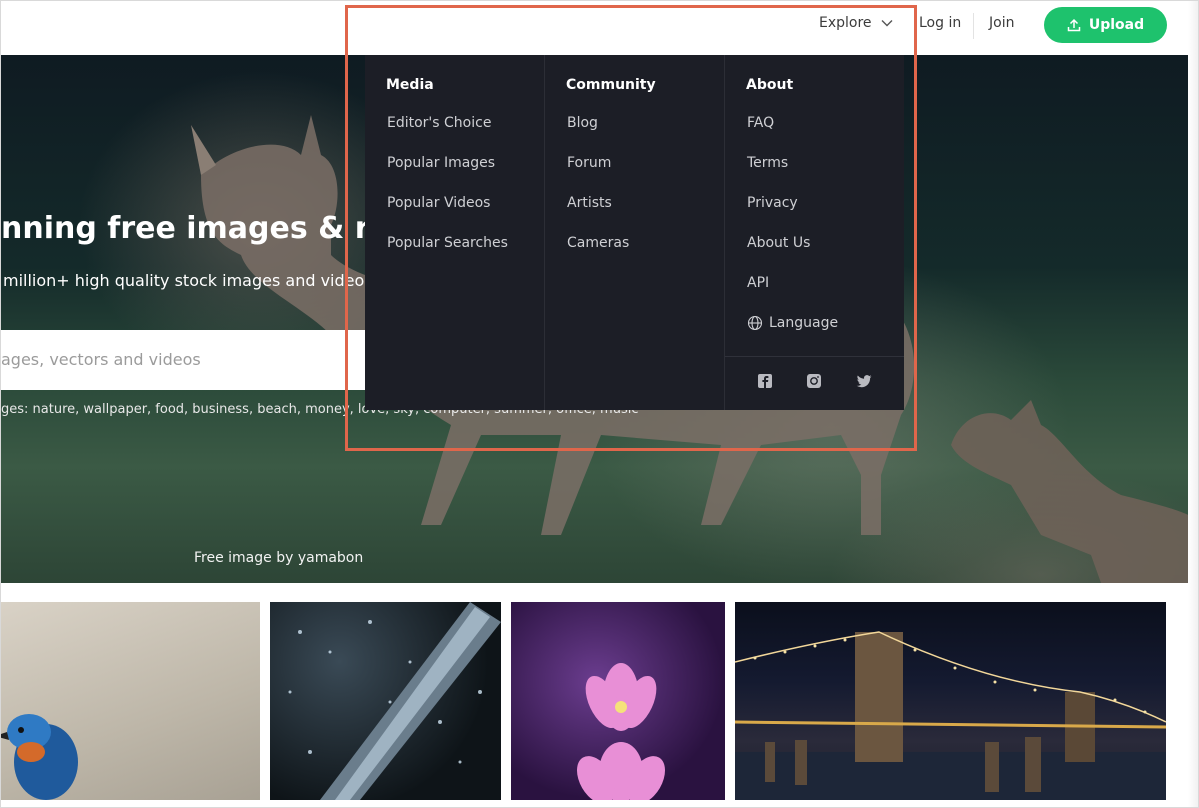 This screenshot has height=808, width=1199. I want to click on column-heading: About, so click(770, 85).